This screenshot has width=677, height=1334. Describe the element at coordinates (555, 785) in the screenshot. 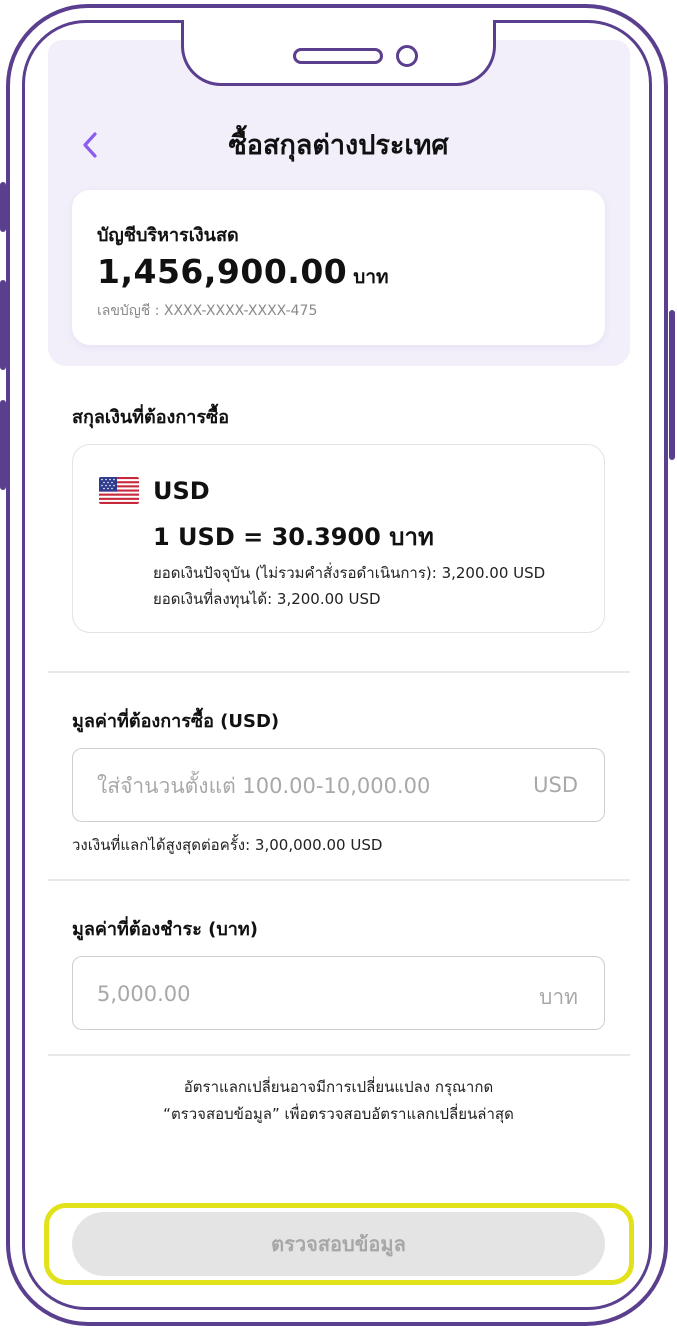

I see `buy-amount-suffix: USD` at that location.